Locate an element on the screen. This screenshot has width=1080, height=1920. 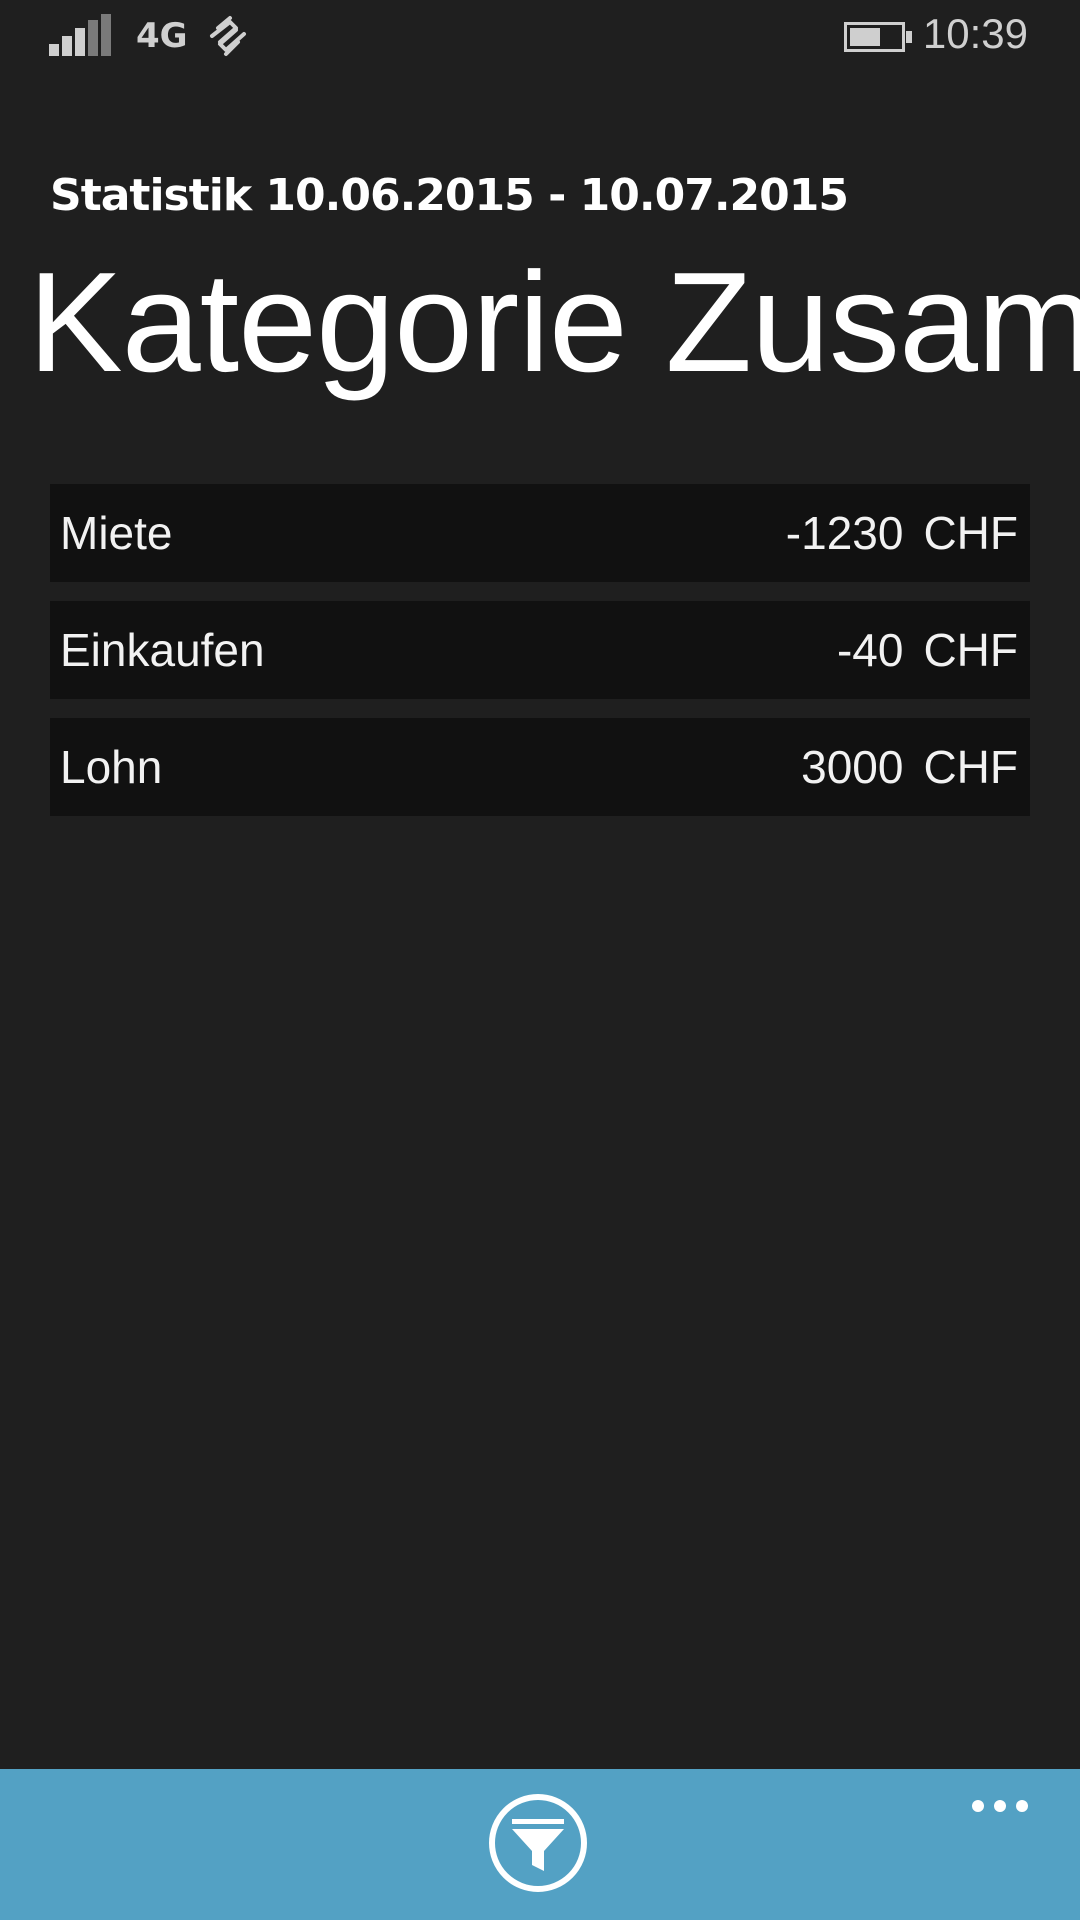
category-row-lohn: Lohn 3000 CHF is located at coordinates (540, 767).